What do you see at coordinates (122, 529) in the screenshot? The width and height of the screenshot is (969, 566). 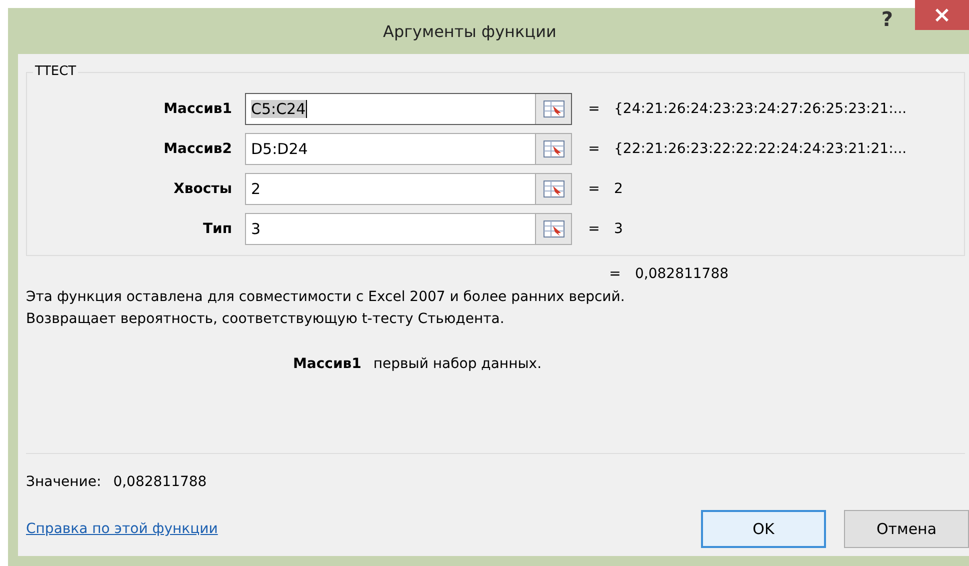 I see `help-link: Справка по этой функции` at bounding box center [122, 529].